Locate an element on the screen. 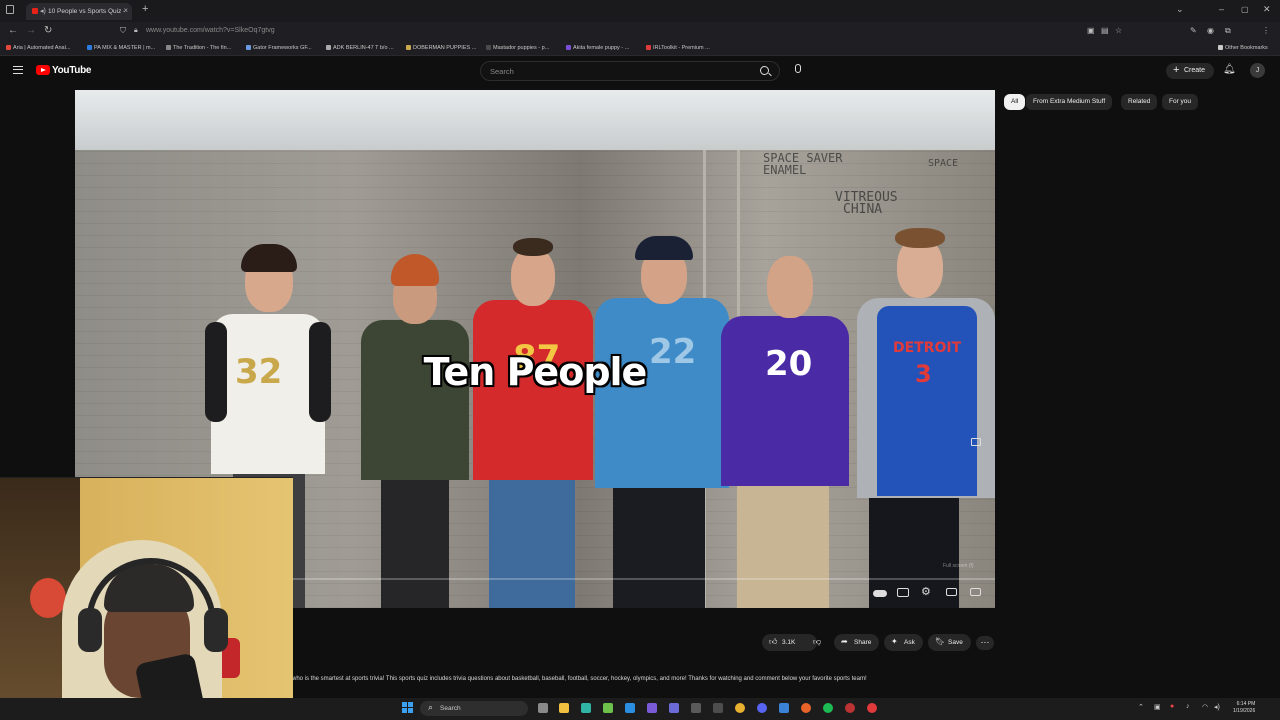  graffiti-text: SPACE is located at coordinates (943, 164).